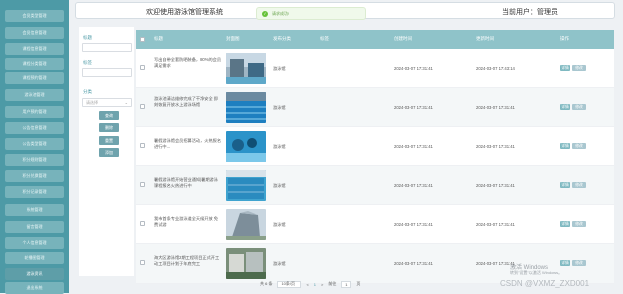 This screenshot has width=623, height=294. What do you see at coordinates (315, 284) in the screenshot?
I see `current-page: 1` at bounding box center [315, 284].